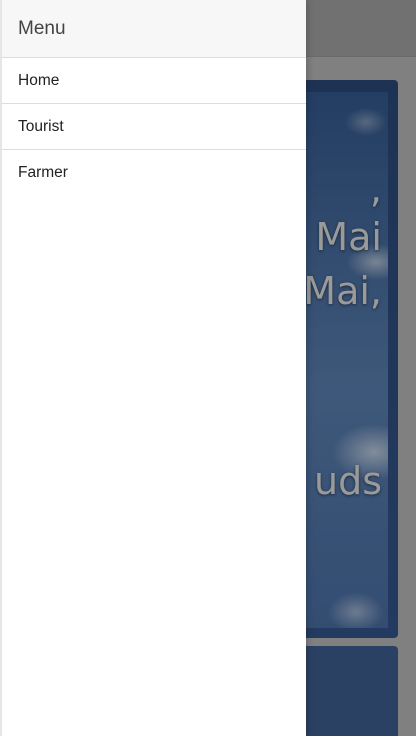 This screenshot has width=416, height=736. What do you see at coordinates (43, 172) in the screenshot?
I see `menu-item-label: Farmer` at bounding box center [43, 172].